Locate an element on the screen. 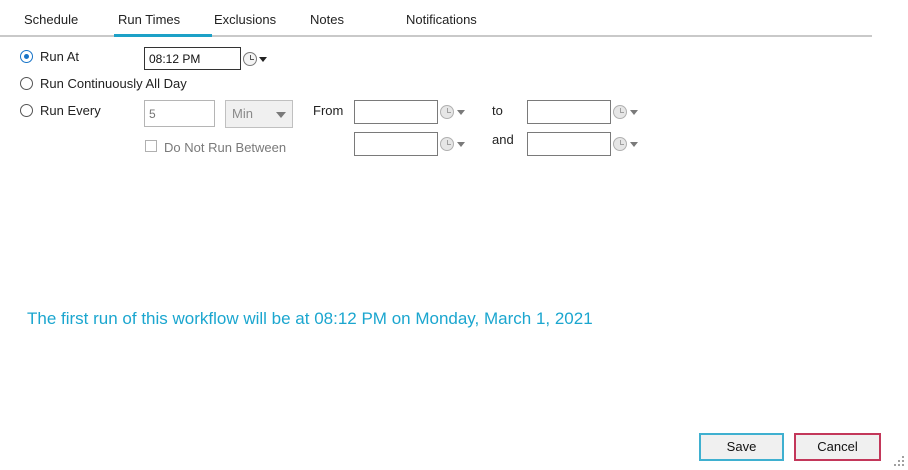 This screenshot has height=470, width=908. between-end-time-input is located at coordinates (569, 144).